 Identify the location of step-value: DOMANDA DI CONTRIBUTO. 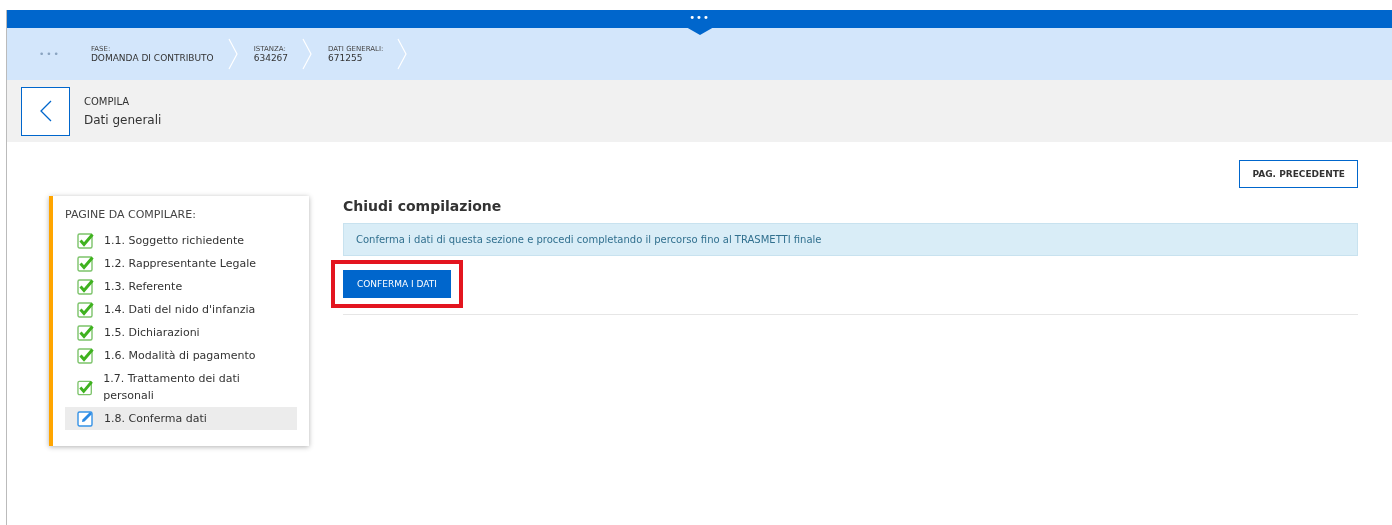
(152, 58).